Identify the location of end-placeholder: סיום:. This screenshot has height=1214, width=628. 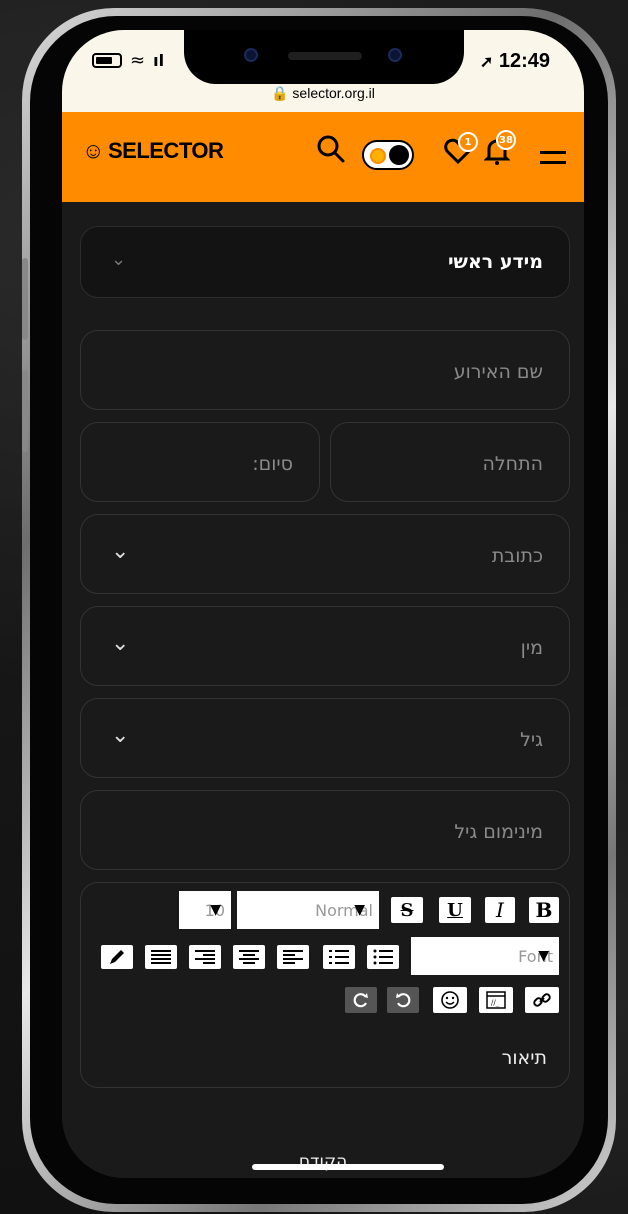
(272, 464).